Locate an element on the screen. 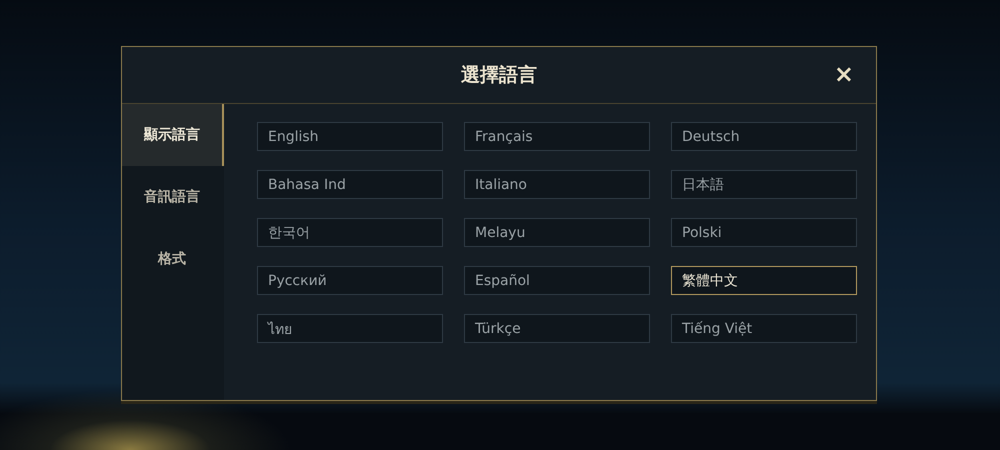 Image resolution: width=1000 pixels, height=450 pixels. language-option: ไทย is located at coordinates (350, 328).